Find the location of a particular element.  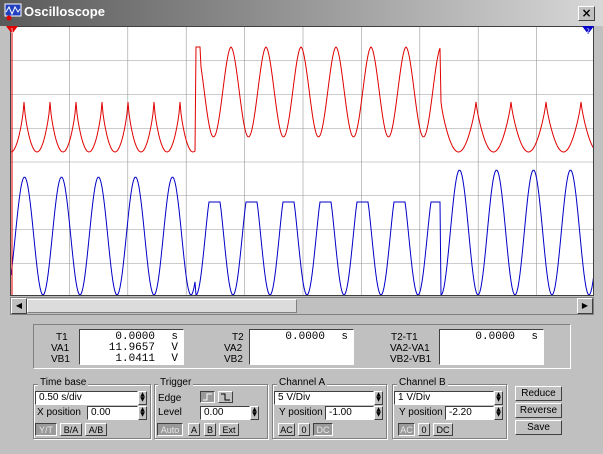

va1-label: VA1 is located at coordinates (60, 348).